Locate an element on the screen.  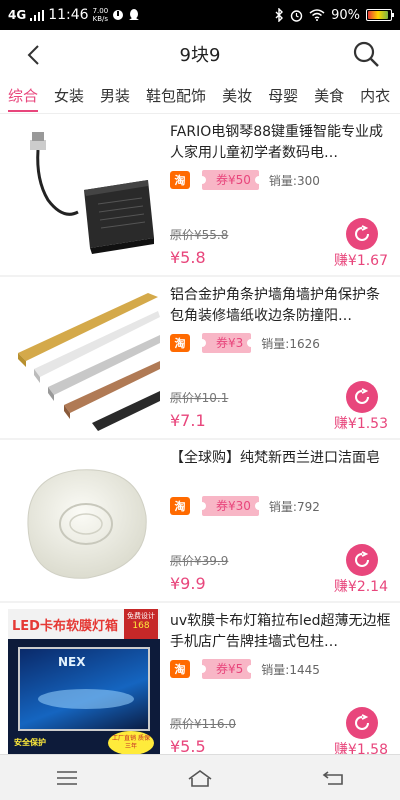
tab-men: 男装 is located at coordinates (115, 95).